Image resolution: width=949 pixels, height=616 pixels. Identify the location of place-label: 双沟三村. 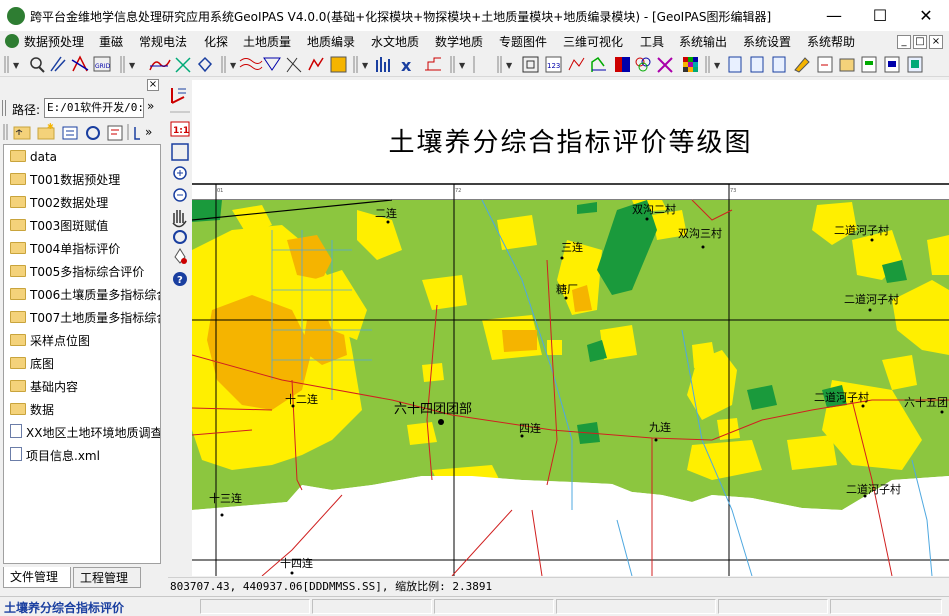
(700, 233).